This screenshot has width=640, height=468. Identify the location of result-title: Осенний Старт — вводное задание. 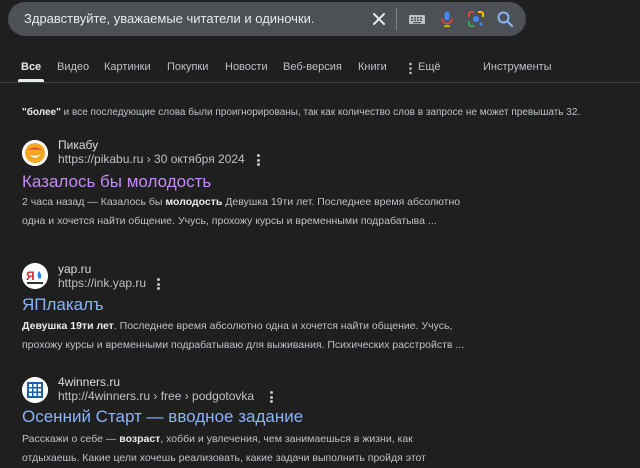
(162, 417).